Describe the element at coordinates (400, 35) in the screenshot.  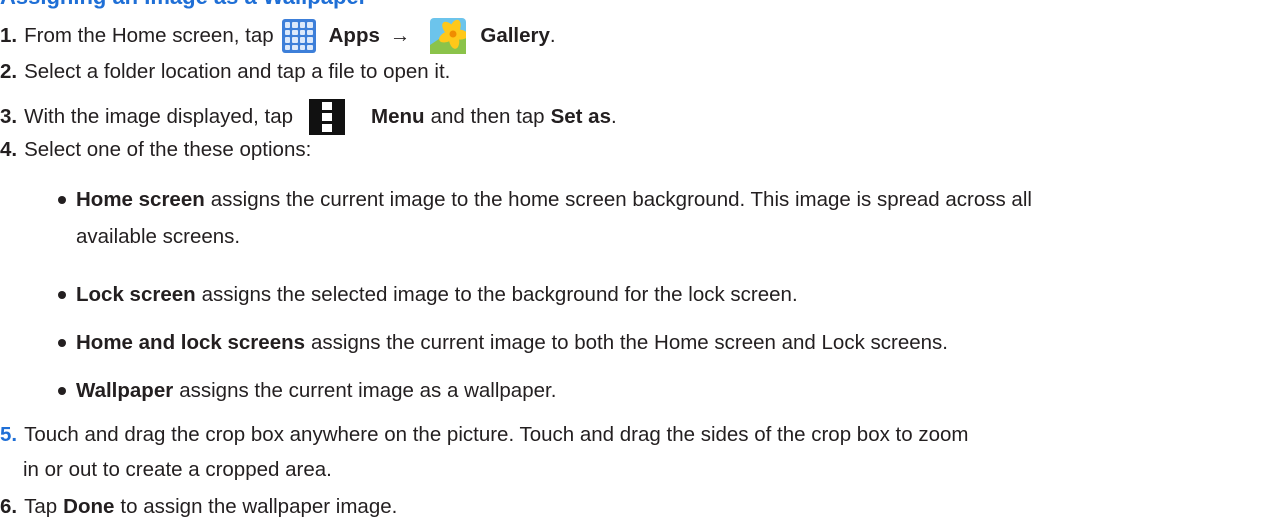
I see `arrow-glyph: →` at that location.